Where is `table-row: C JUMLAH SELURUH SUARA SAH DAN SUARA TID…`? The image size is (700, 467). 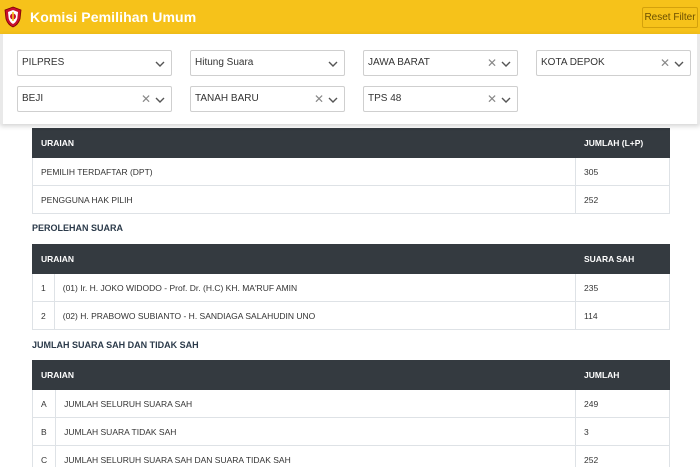 table-row: C JUMLAH SELURUH SUARA SAH DAN SUARA TID… is located at coordinates (350, 456).